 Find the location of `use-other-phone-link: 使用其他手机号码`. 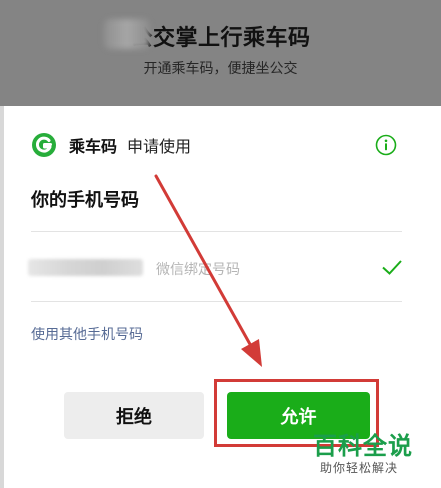

use-other-phone-link: 使用其他手机号码 is located at coordinates (87, 334).